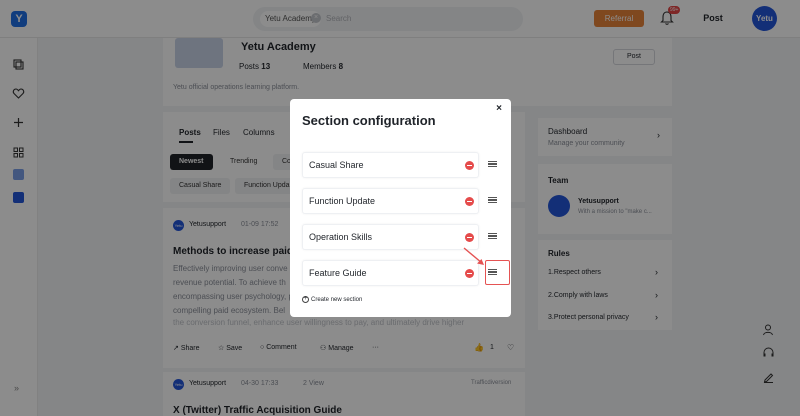  Describe the element at coordinates (499, 109) in the screenshot. I see `close-icon: ×` at that location.